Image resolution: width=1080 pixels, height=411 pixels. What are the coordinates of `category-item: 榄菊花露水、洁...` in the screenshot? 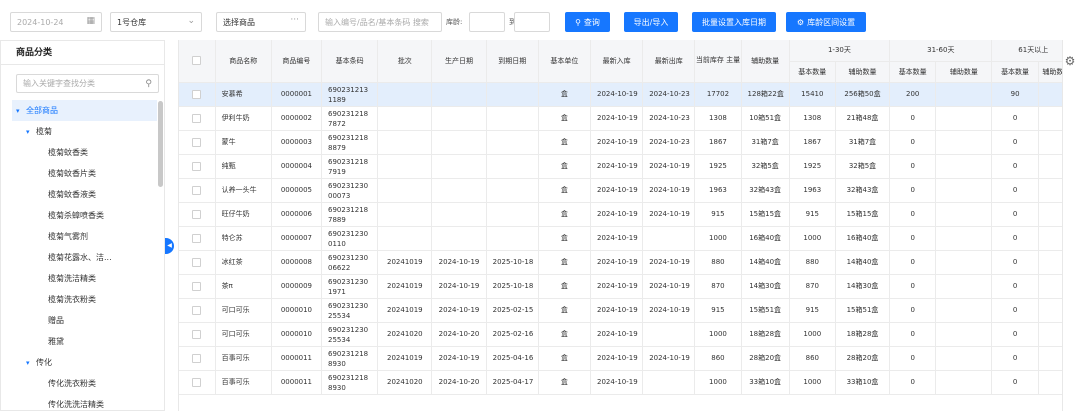 It's located at (84, 257).